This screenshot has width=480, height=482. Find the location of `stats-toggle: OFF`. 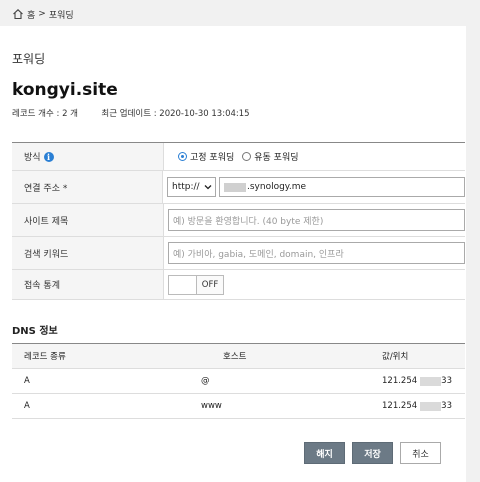

stats-toggle: OFF is located at coordinates (196, 284).